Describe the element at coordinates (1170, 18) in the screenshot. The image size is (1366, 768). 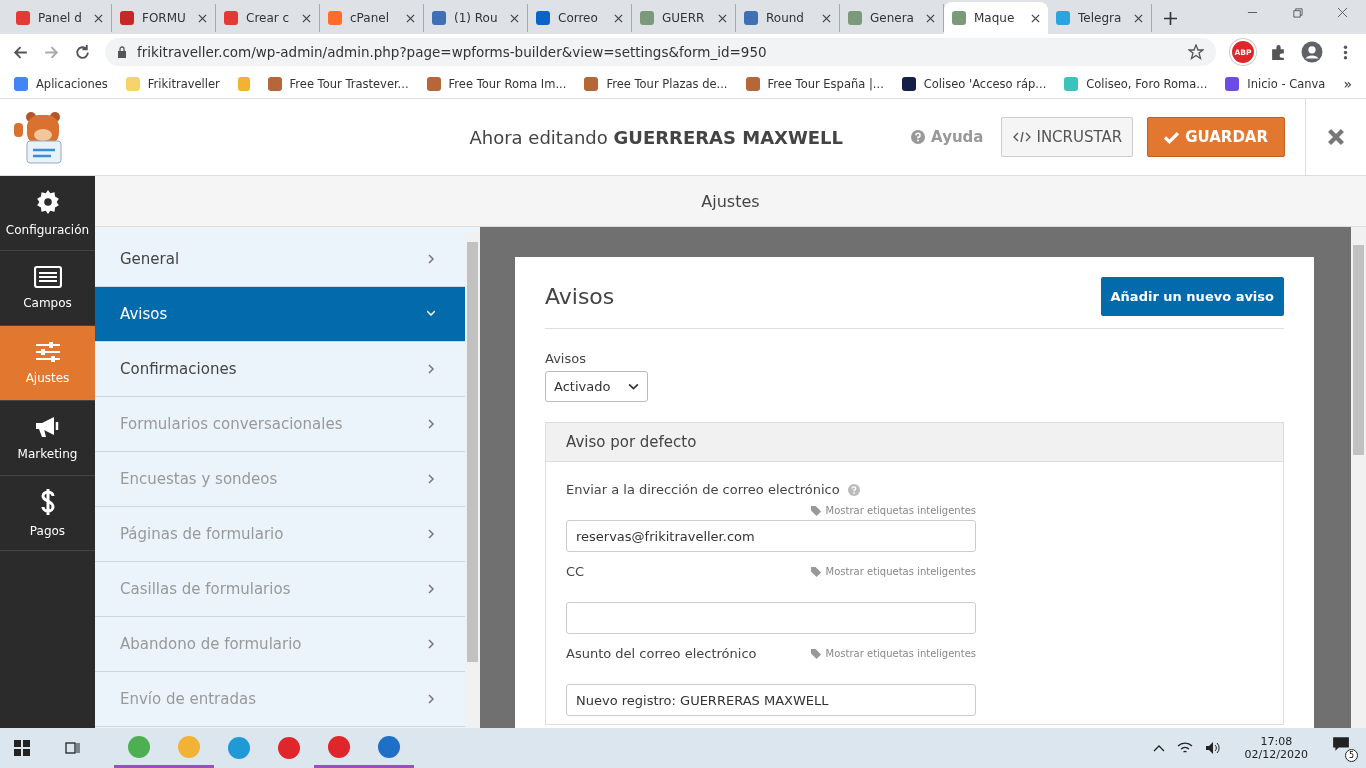
I see `new-tab-icon` at that location.